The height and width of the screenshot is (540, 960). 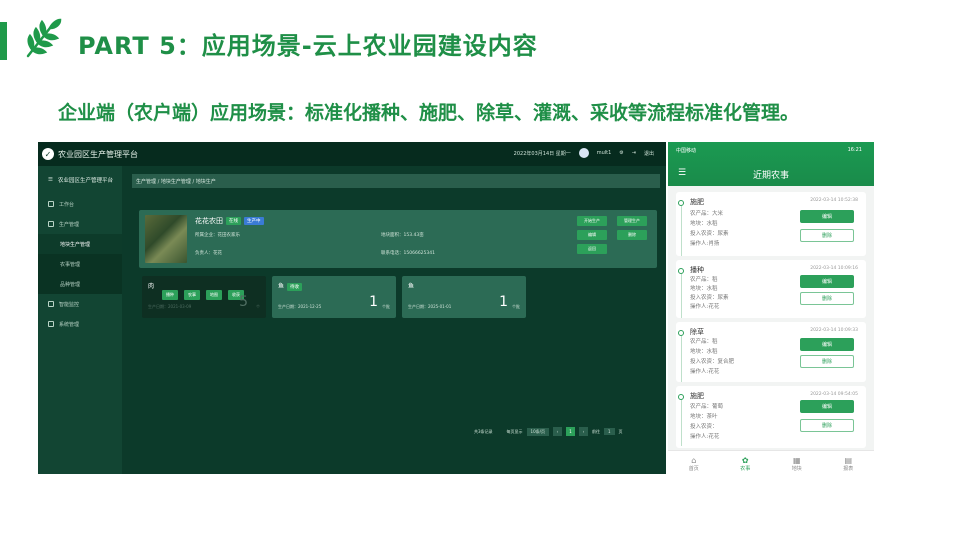 I want to click on flag-icon, so click(x=51, y=304).